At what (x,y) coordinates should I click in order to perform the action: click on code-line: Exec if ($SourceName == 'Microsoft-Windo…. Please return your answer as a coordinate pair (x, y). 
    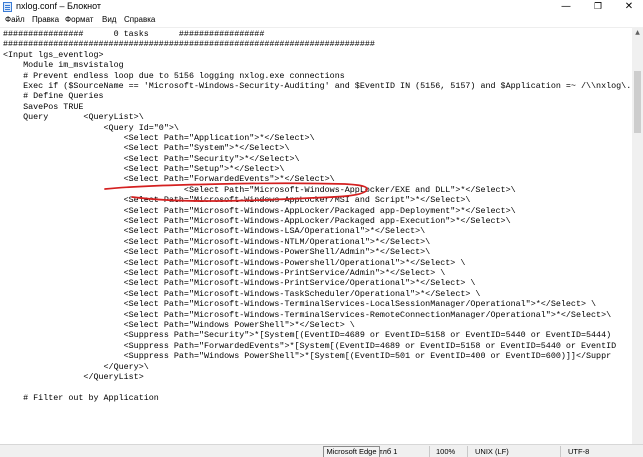
    Looking at the image, I should click on (317, 85).